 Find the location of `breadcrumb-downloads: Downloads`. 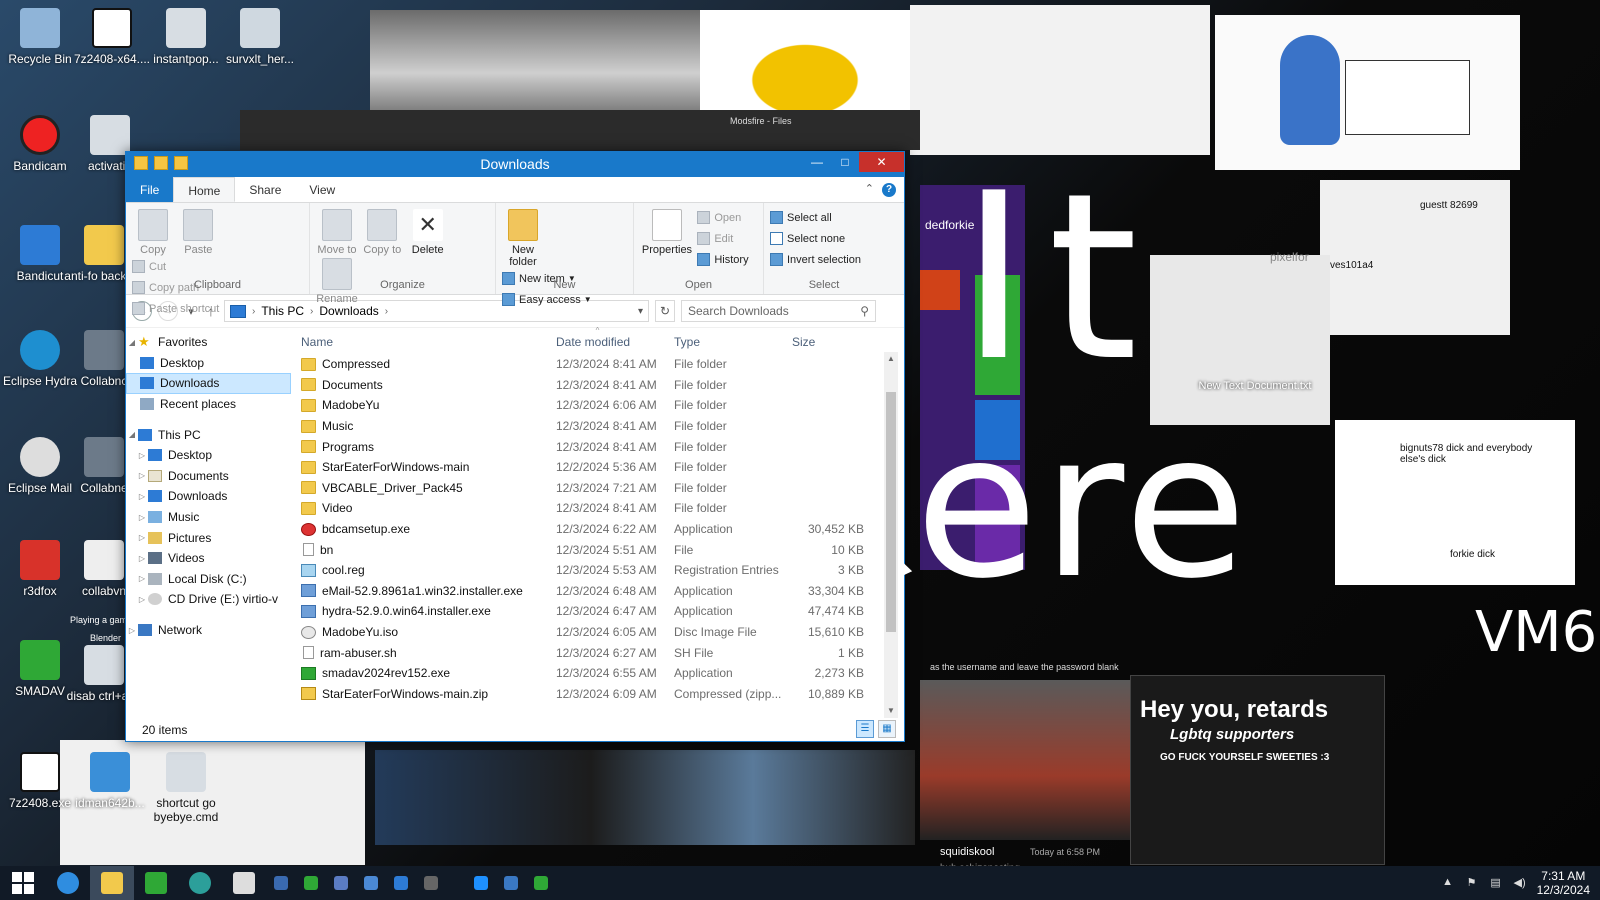

breadcrumb-downloads: Downloads is located at coordinates (348, 311).